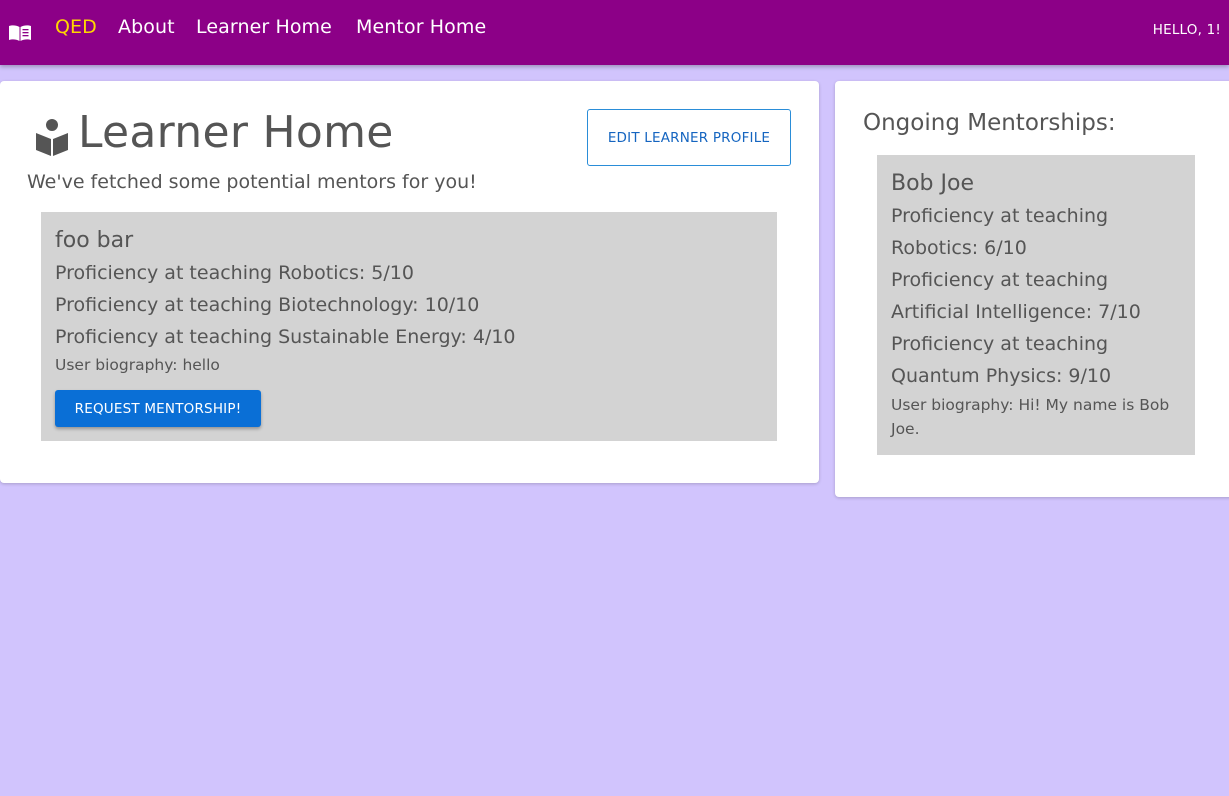 The image size is (1229, 796). Describe the element at coordinates (20, 33) in the screenshot. I see `book-open-icon` at that location.